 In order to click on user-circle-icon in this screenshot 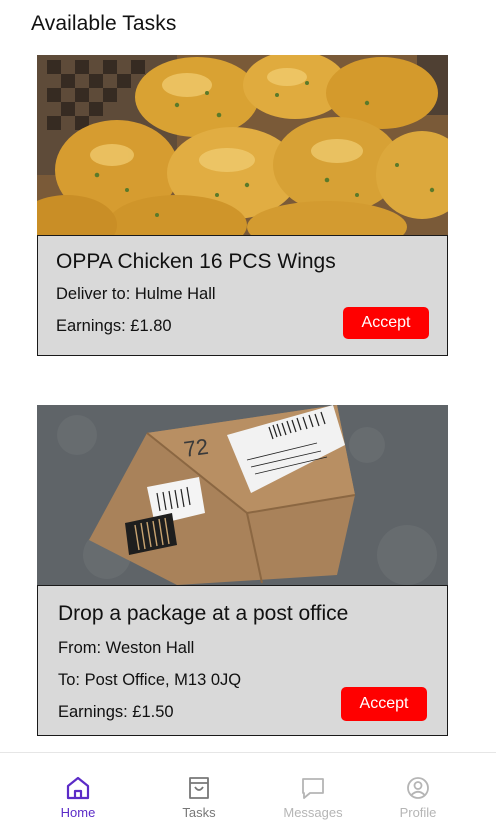, I will do `click(418, 788)`.